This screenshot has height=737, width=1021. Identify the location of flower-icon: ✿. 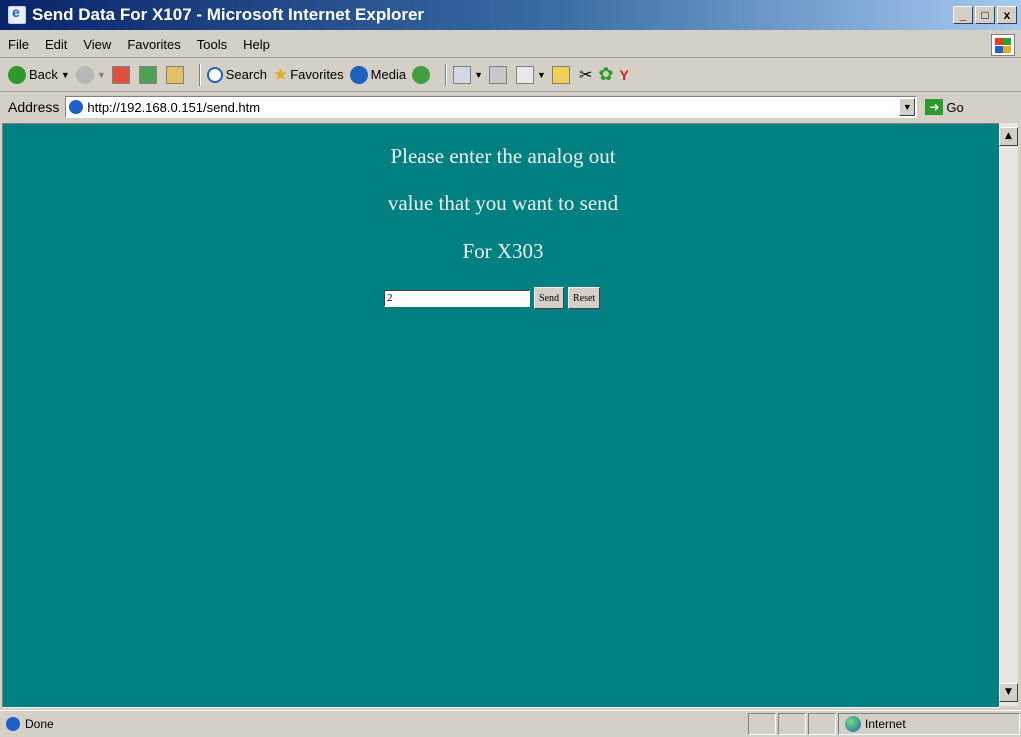
(606, 74).